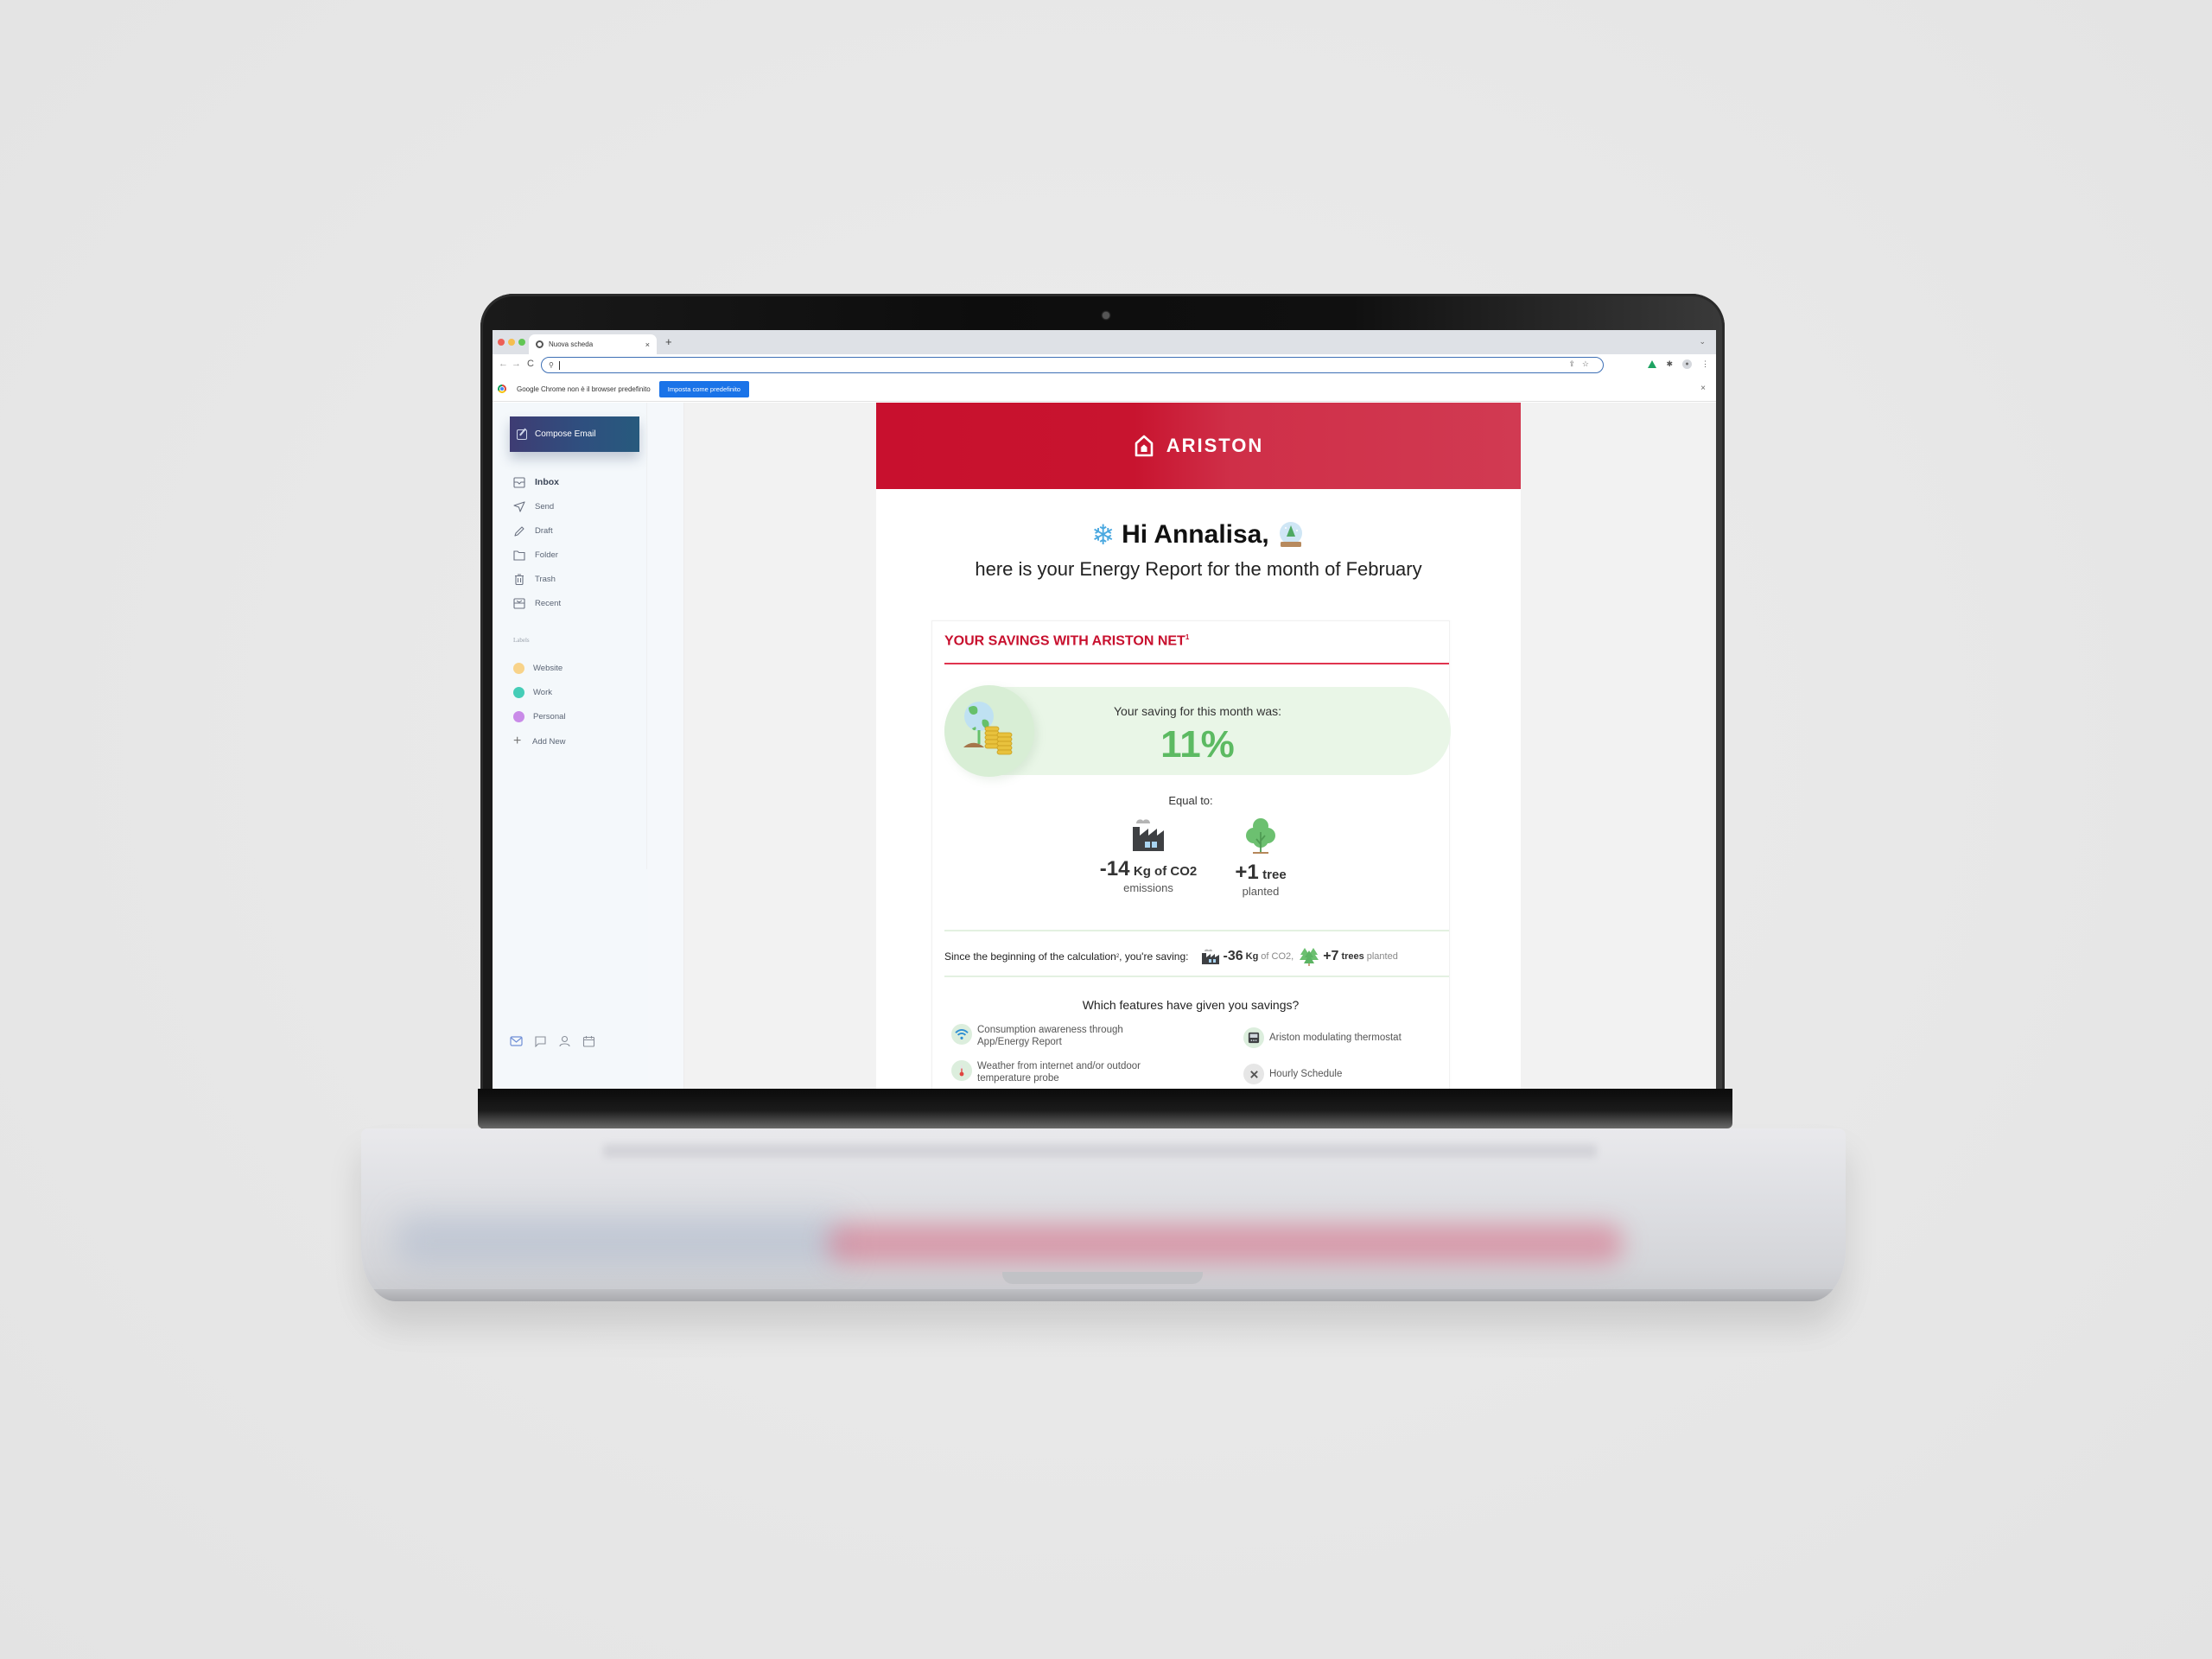  Describe the element at coordinates (548, 668) in the screenshot. I see `label-text: Website` at that location.